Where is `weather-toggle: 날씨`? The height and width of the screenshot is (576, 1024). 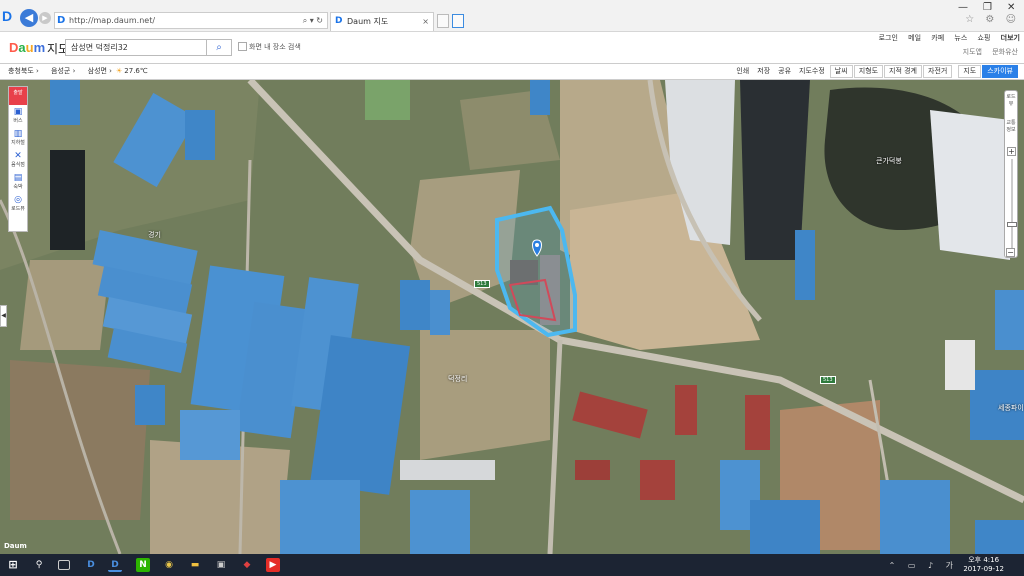
weather-toggle: 날씨 is located at coordinates (841, 71).